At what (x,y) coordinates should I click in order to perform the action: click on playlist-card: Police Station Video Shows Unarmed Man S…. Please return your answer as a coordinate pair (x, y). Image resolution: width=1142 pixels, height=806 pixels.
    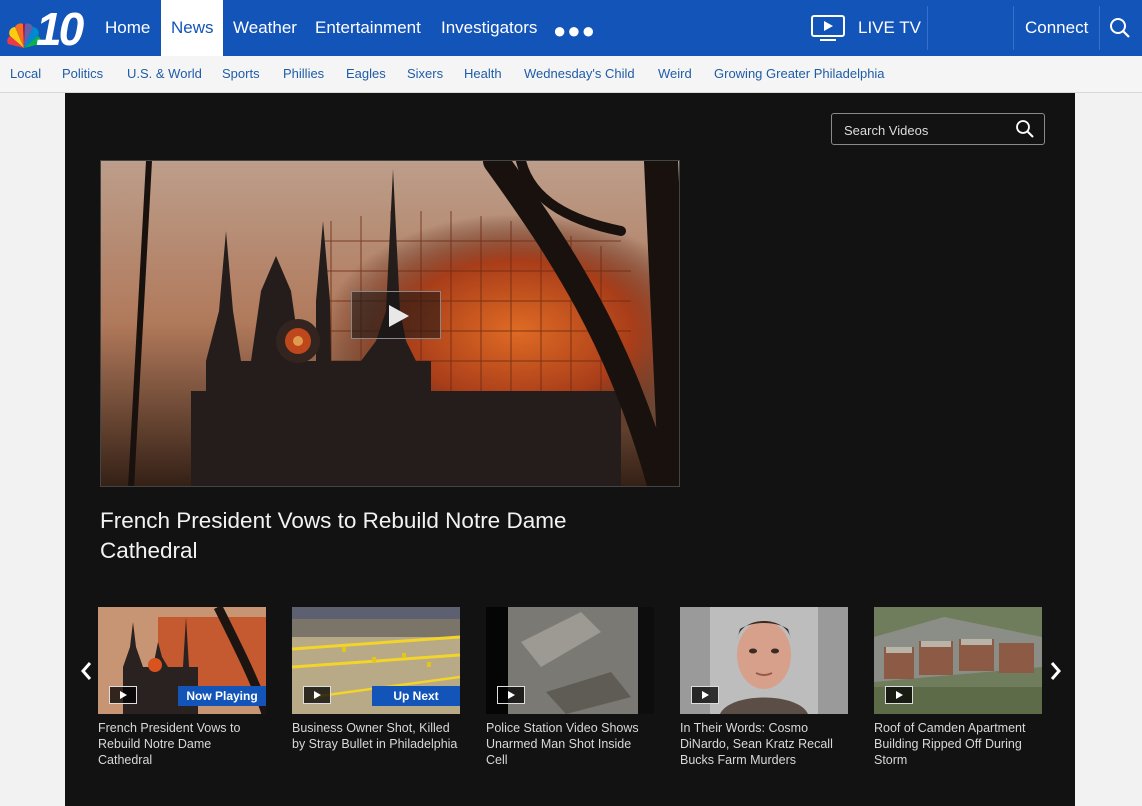
    Looking at the image, I should click on (570, 687).